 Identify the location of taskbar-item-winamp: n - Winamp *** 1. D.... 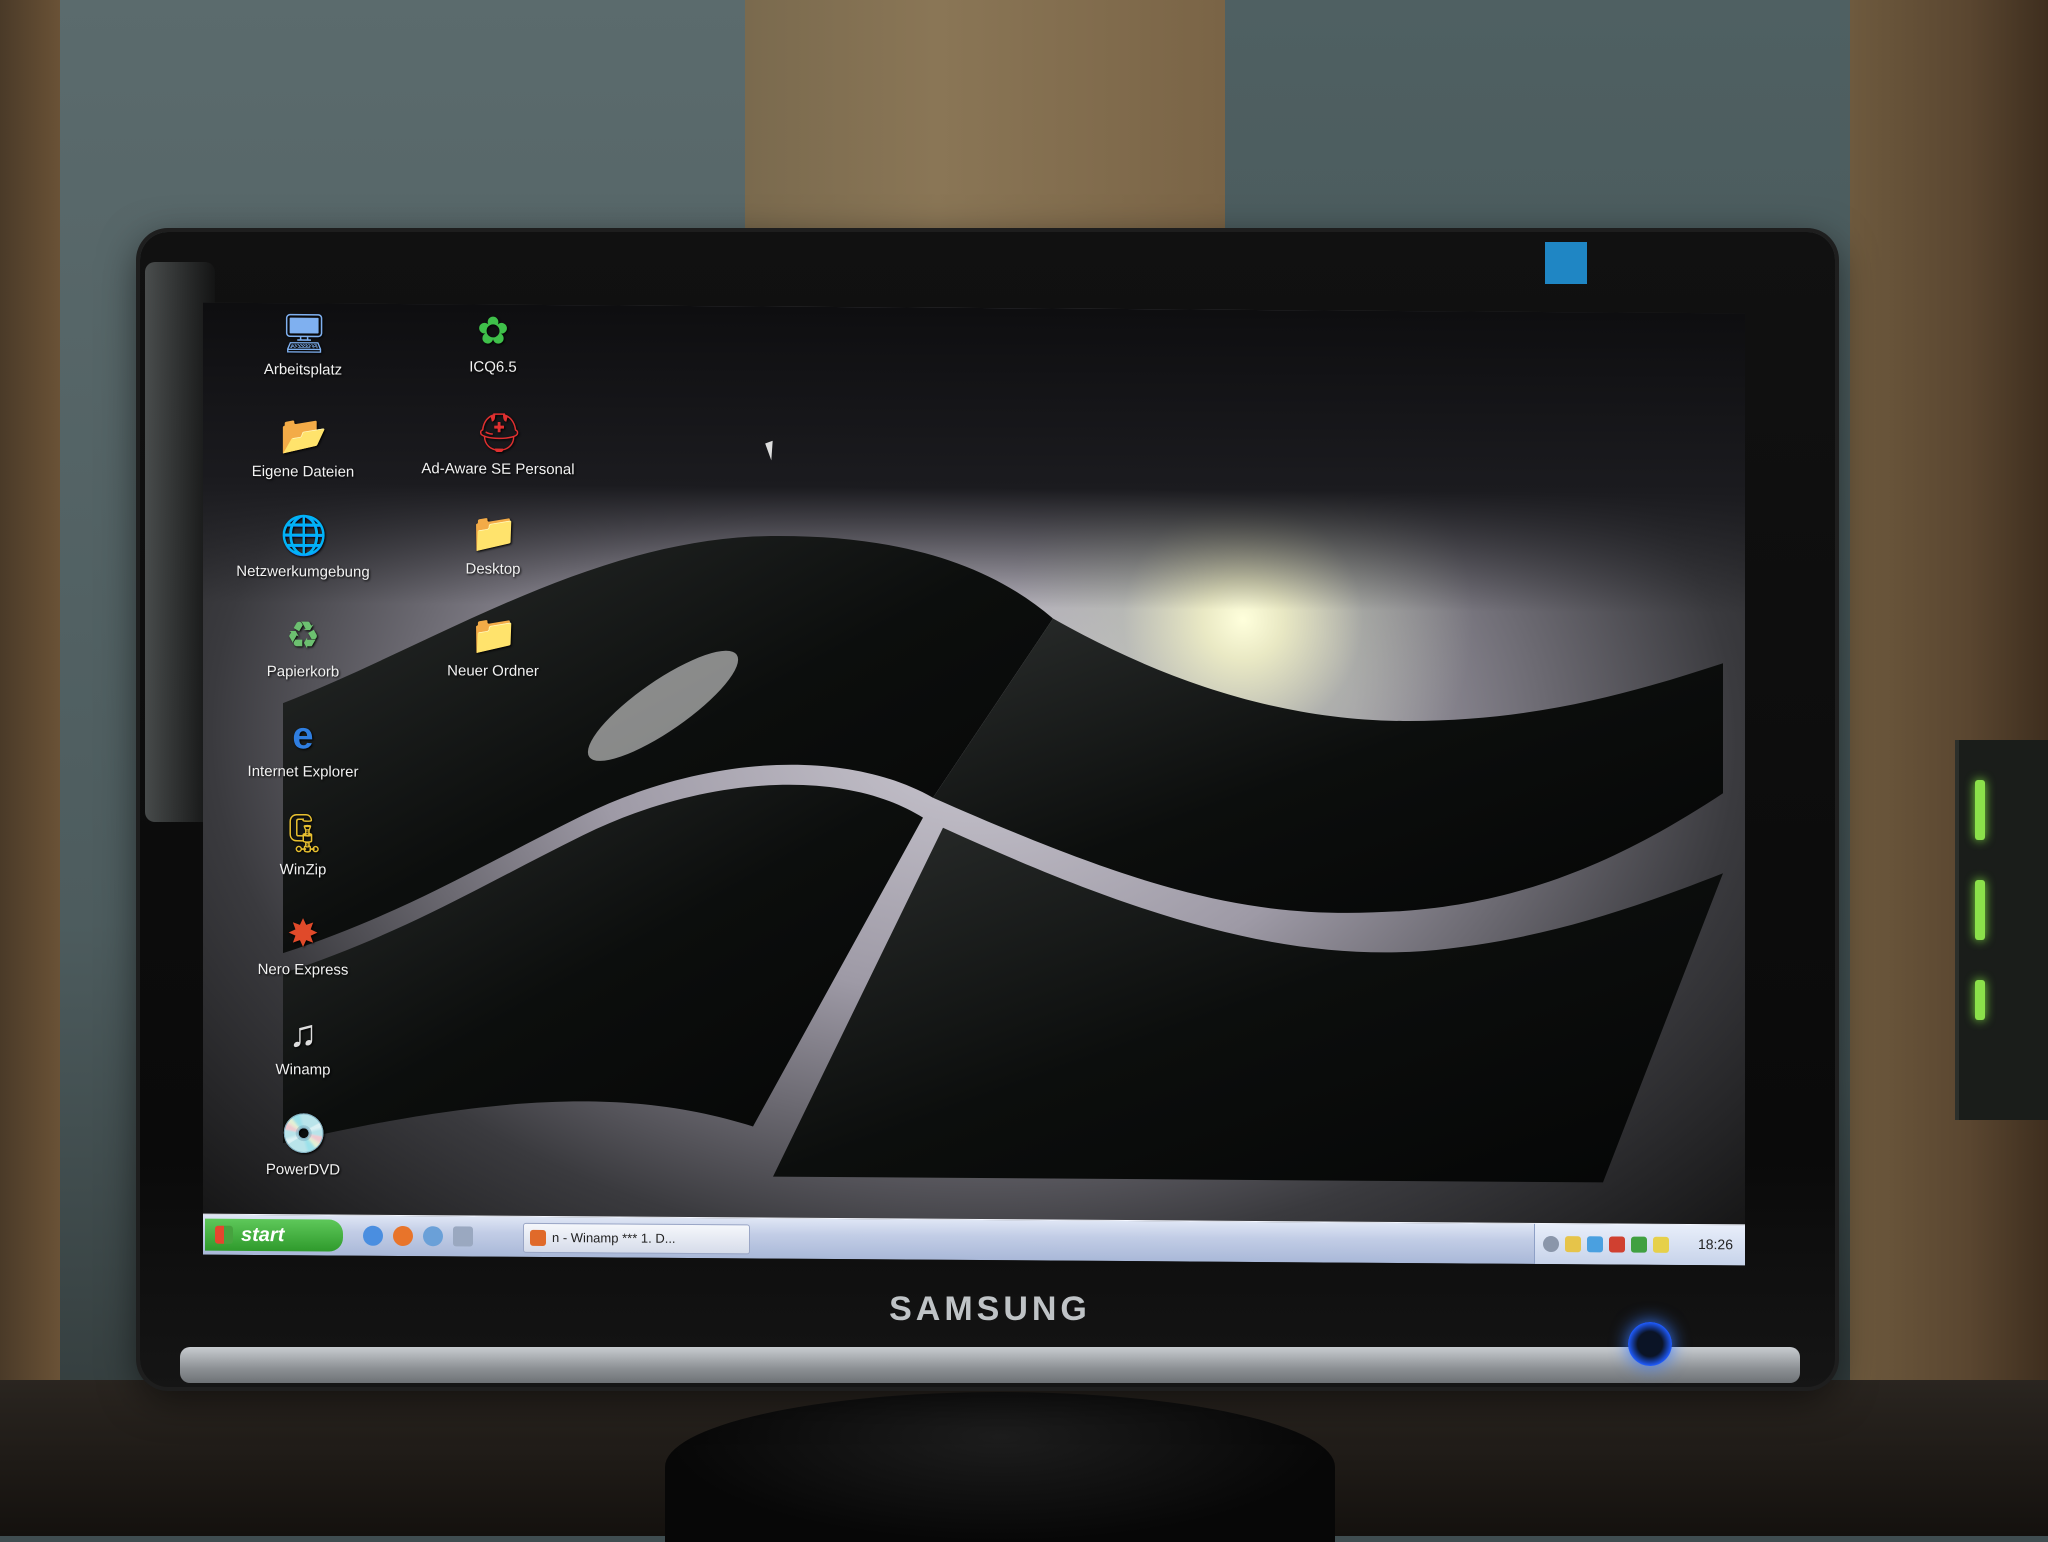
(636, 1238).